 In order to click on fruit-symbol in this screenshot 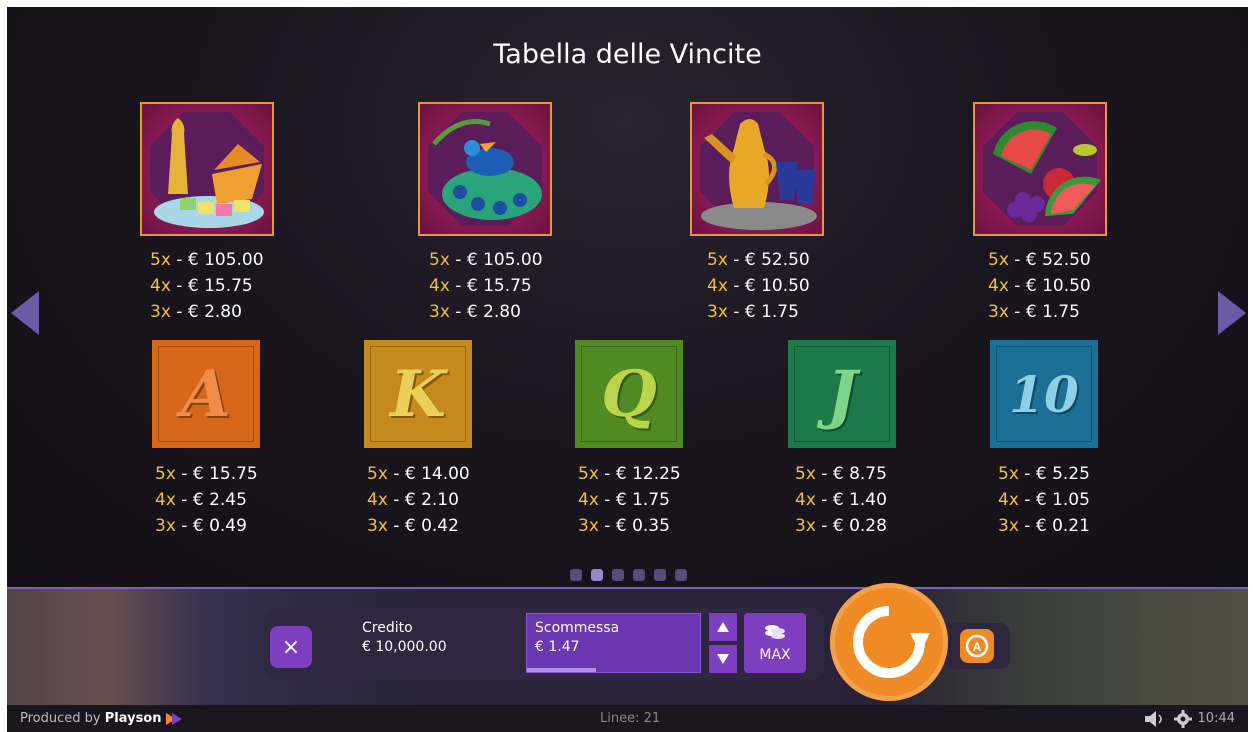, I will do `click(1040, 169)`.